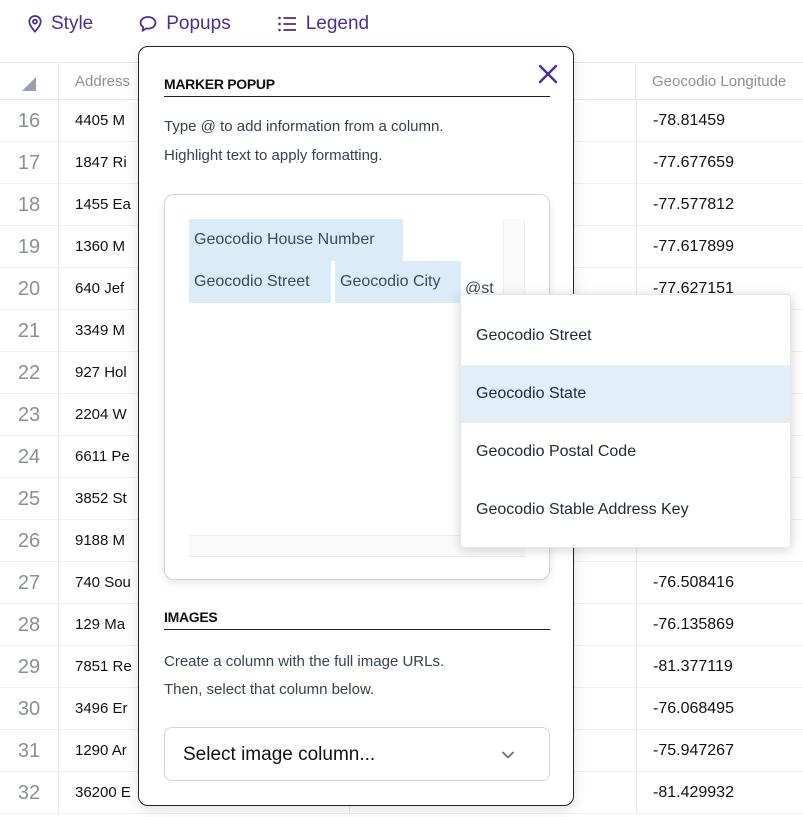 This screenshot has width=803, height=817. What do you see at coordinates (29, 499) in the screenshot?
I see `row-number: 25` at bounding box center [29, 499].